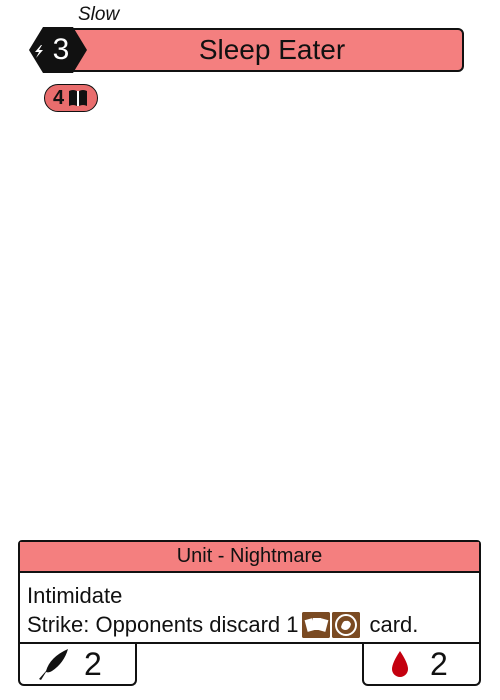 This screenshot has height=700, width=500. I want to click on quill-icon, so click(53, 664).